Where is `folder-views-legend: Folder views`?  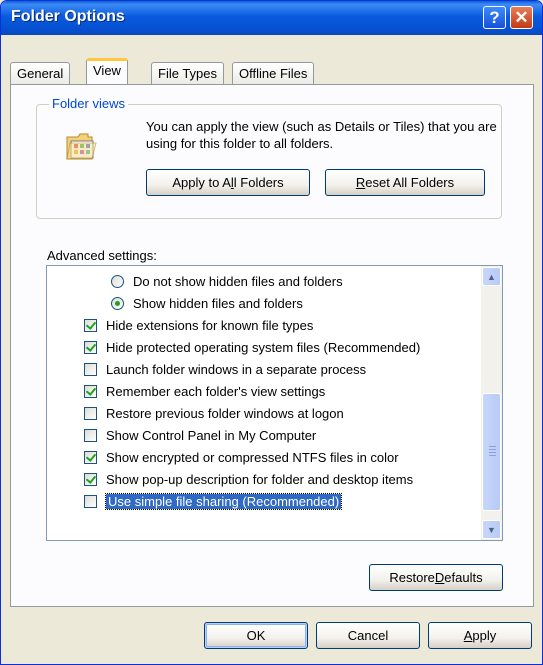 folder-views-legend: Folder views is located at coordinates (88, 103).